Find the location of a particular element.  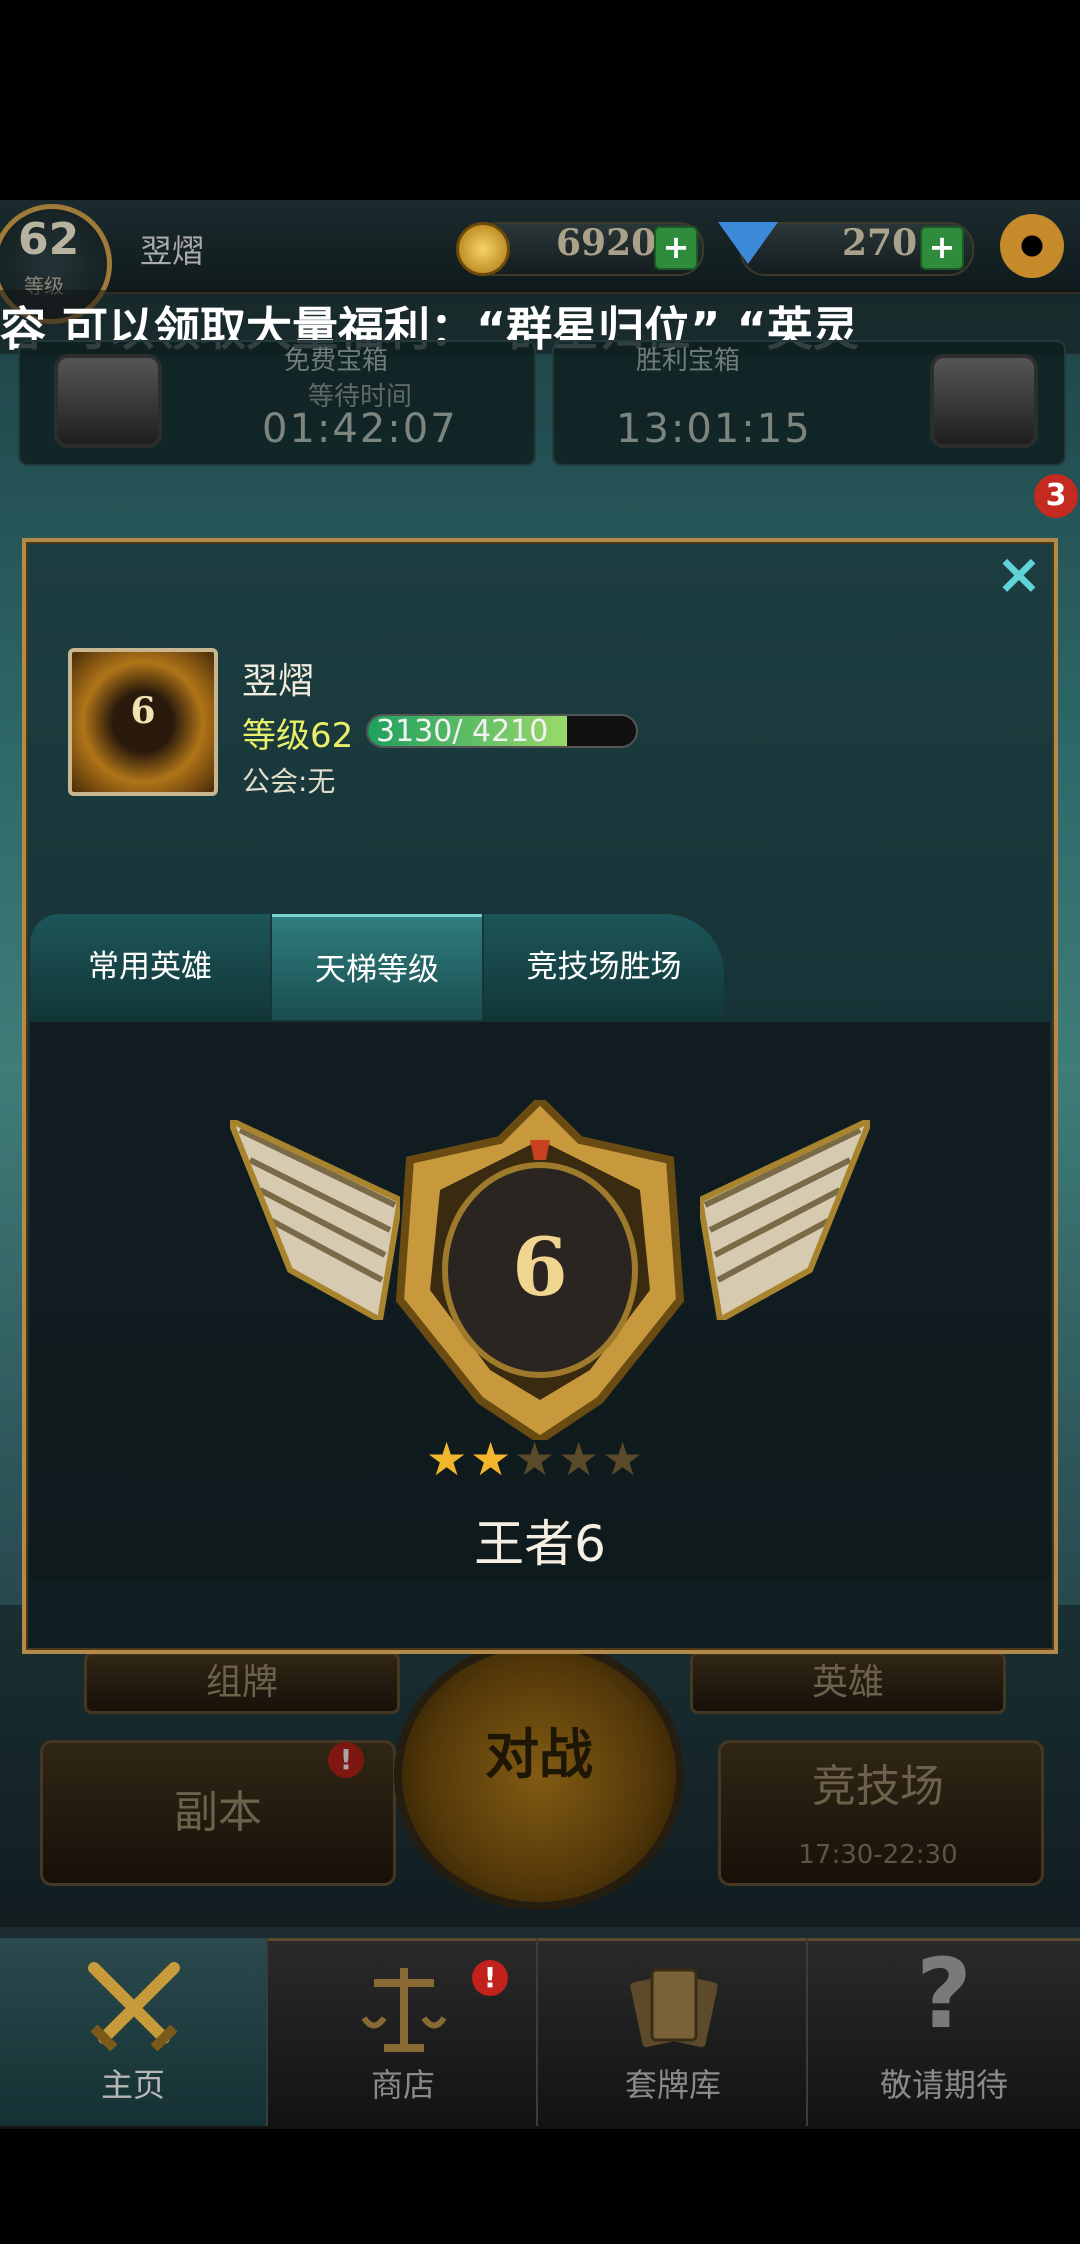

settings-gear-icon is located at coordinates (1032, 246).